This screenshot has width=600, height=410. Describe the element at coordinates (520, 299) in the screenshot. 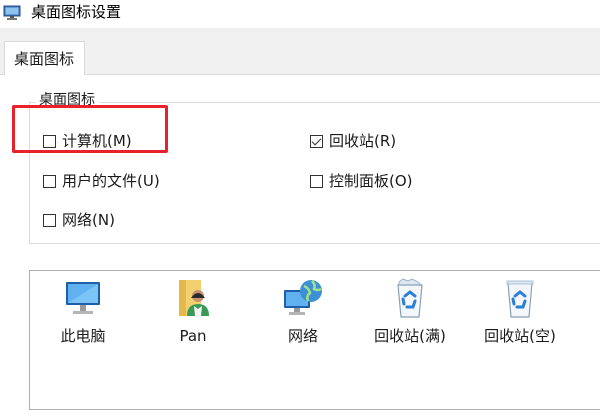

I see `recycle-bin-empty-icon` at that location.